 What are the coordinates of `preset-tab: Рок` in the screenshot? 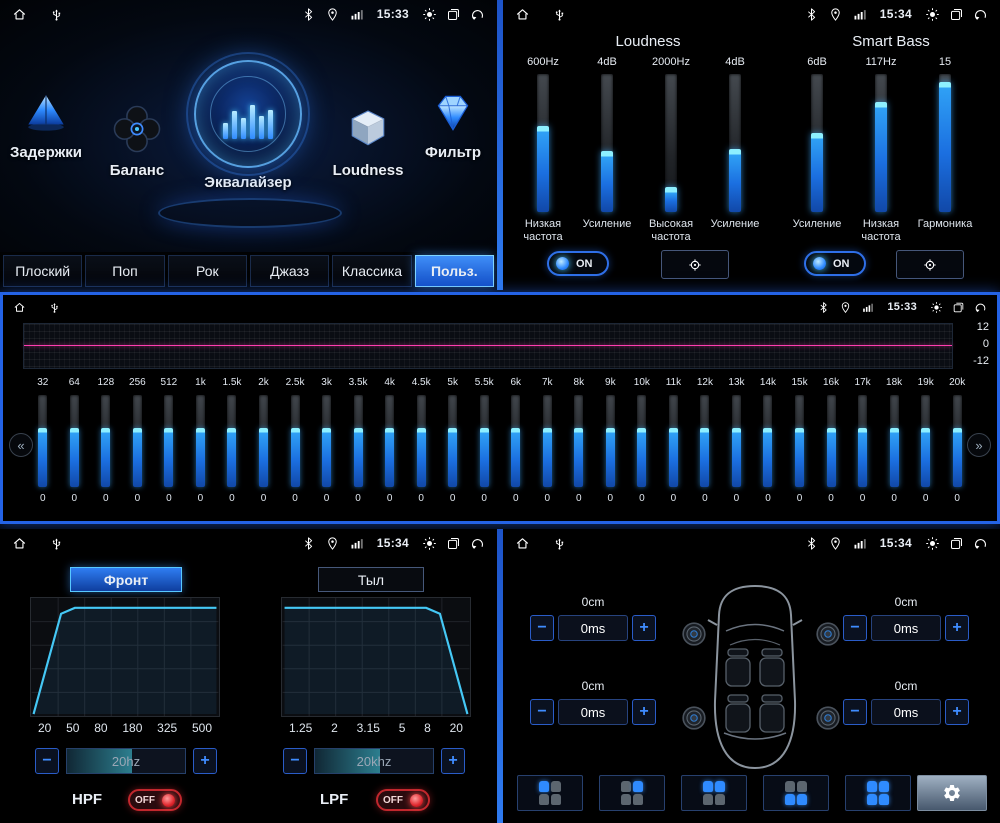 It's located at (207, 271).